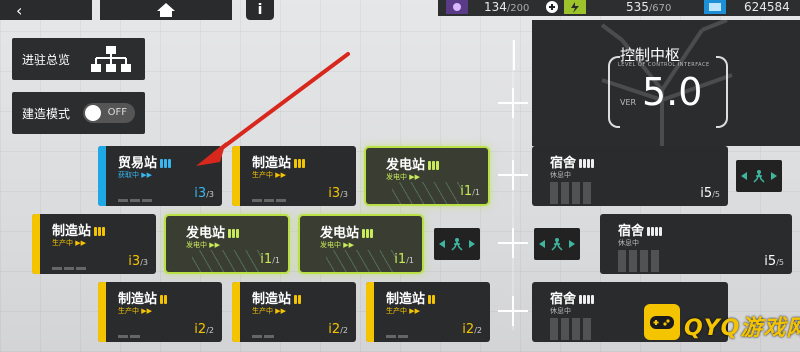  Describe the element at coordinates (715, 8) in the screenshot. I see `lmd-icon` at that location.